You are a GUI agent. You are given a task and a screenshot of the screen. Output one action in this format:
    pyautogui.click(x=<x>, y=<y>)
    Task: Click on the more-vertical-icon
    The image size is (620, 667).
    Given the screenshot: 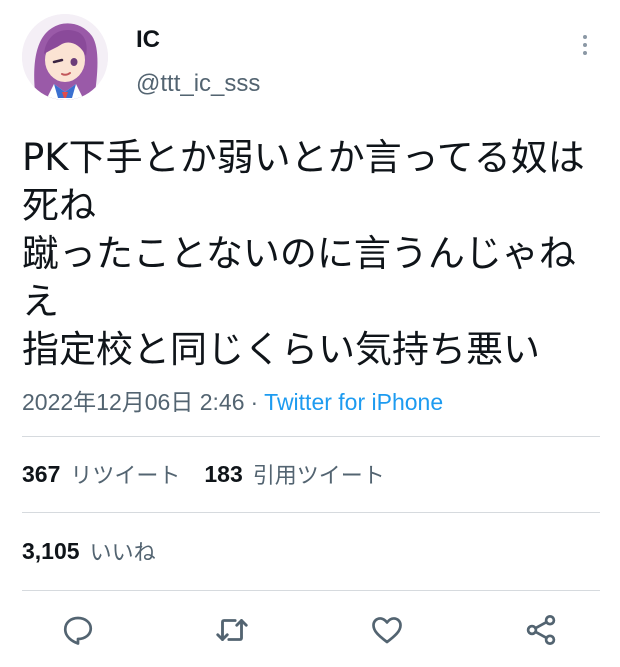 What is the action you would take?
    pyautogui.click(x=585, y=45)
    